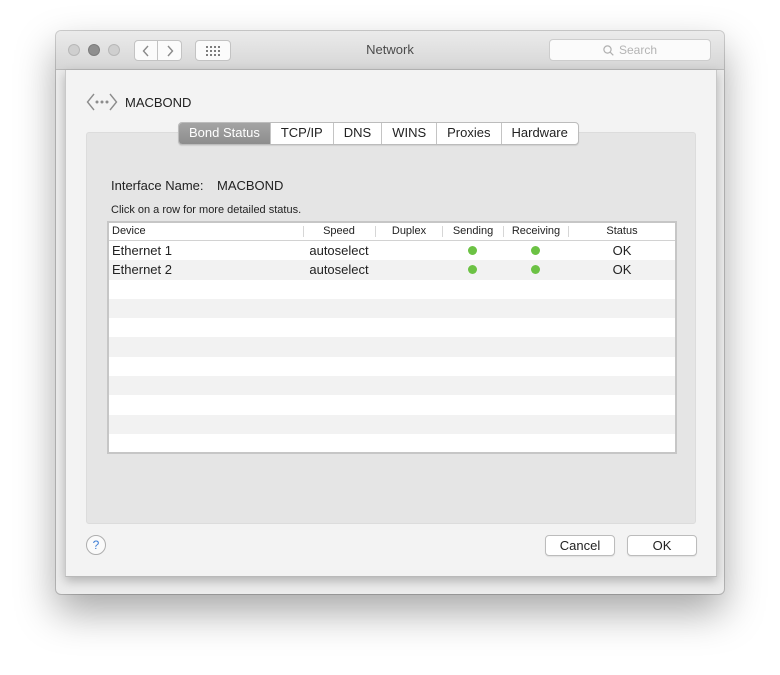 The height and width of the screenshot is (675, 780). I want to click on column-header-speed: Speed, so click(339, 231).